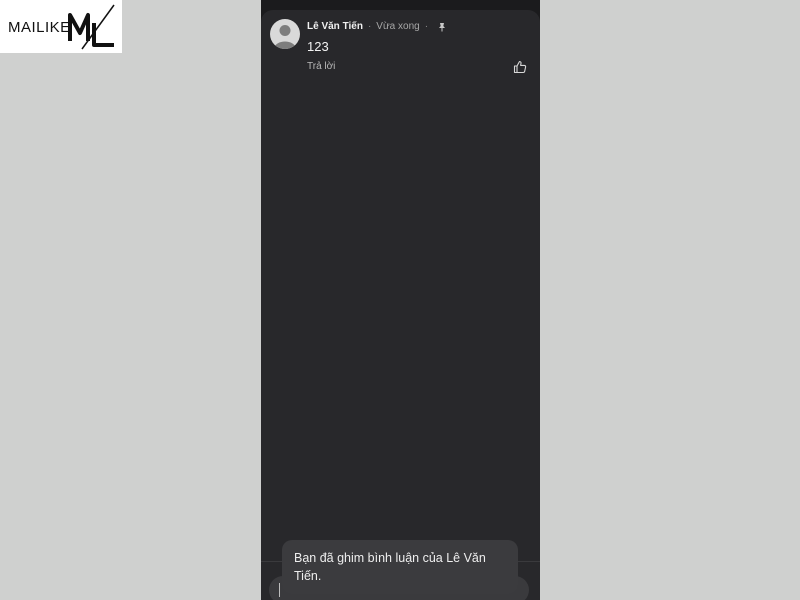 The width and height of the screenshot is (800, 600). What do you see at coordinates (390, 567) in the screenshot?
I see `toast-message: Bạn đã ghim bình luận của Lê Văn Tiến.` at bounding box center [390, 567].